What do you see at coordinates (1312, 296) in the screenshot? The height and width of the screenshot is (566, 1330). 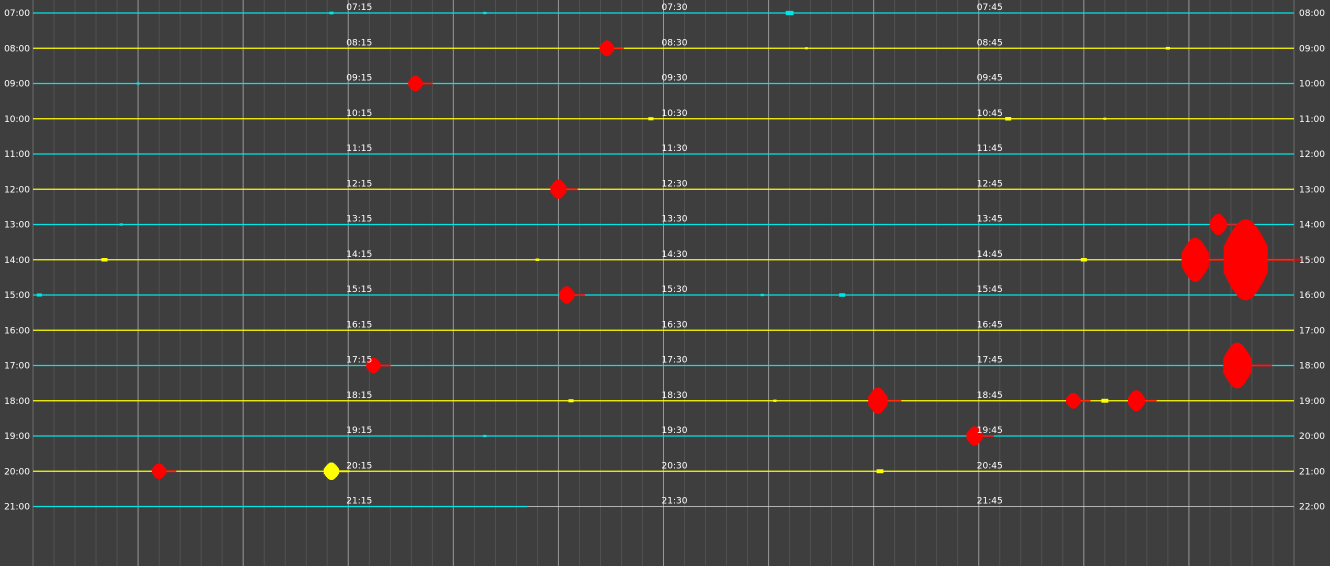 I see `row-end-label: 16:00` at bounding box center [1312, 296].